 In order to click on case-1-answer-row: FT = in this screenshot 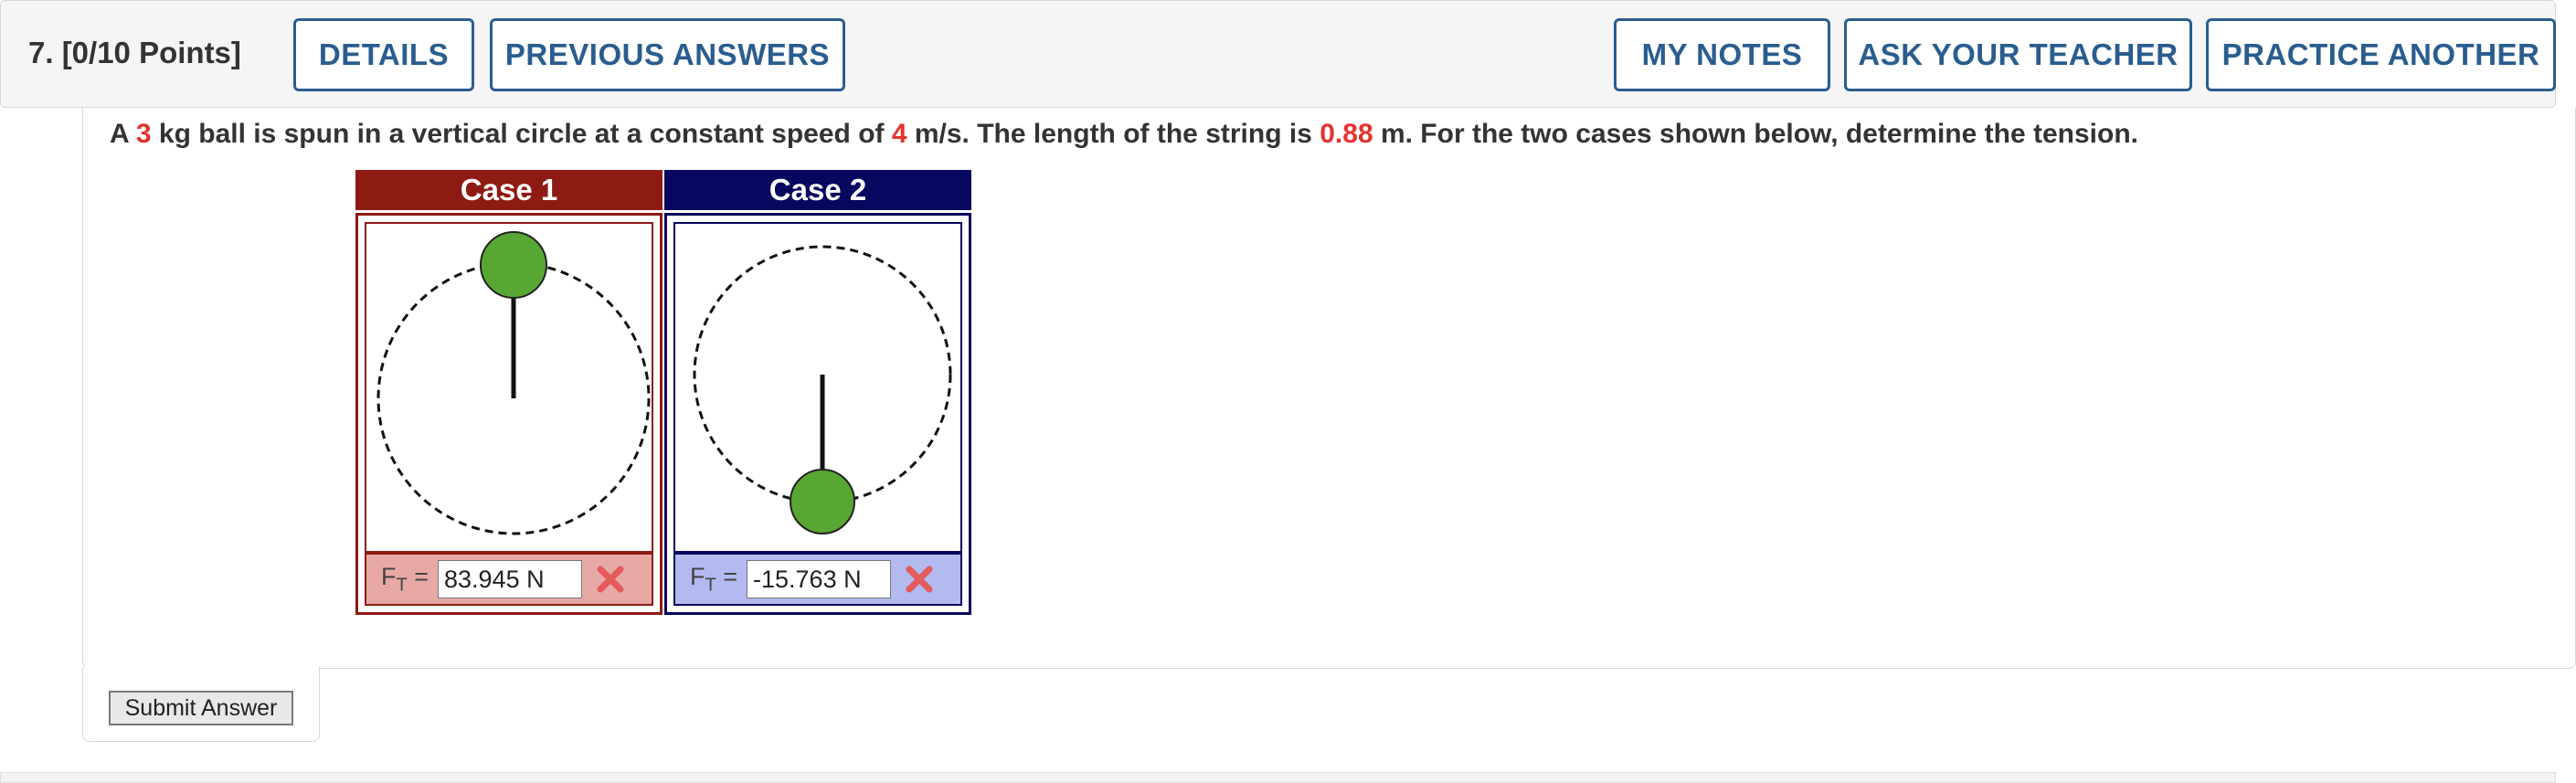, I will do `click(509, 579)`.